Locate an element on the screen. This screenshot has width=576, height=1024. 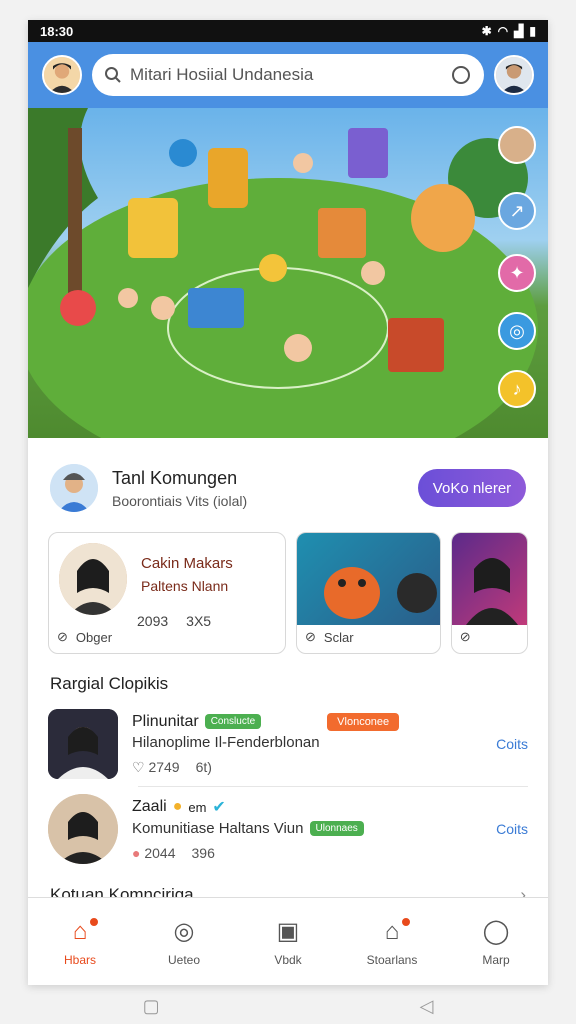
featured-card-3: ⊘ is located at coordinates (489, 593).